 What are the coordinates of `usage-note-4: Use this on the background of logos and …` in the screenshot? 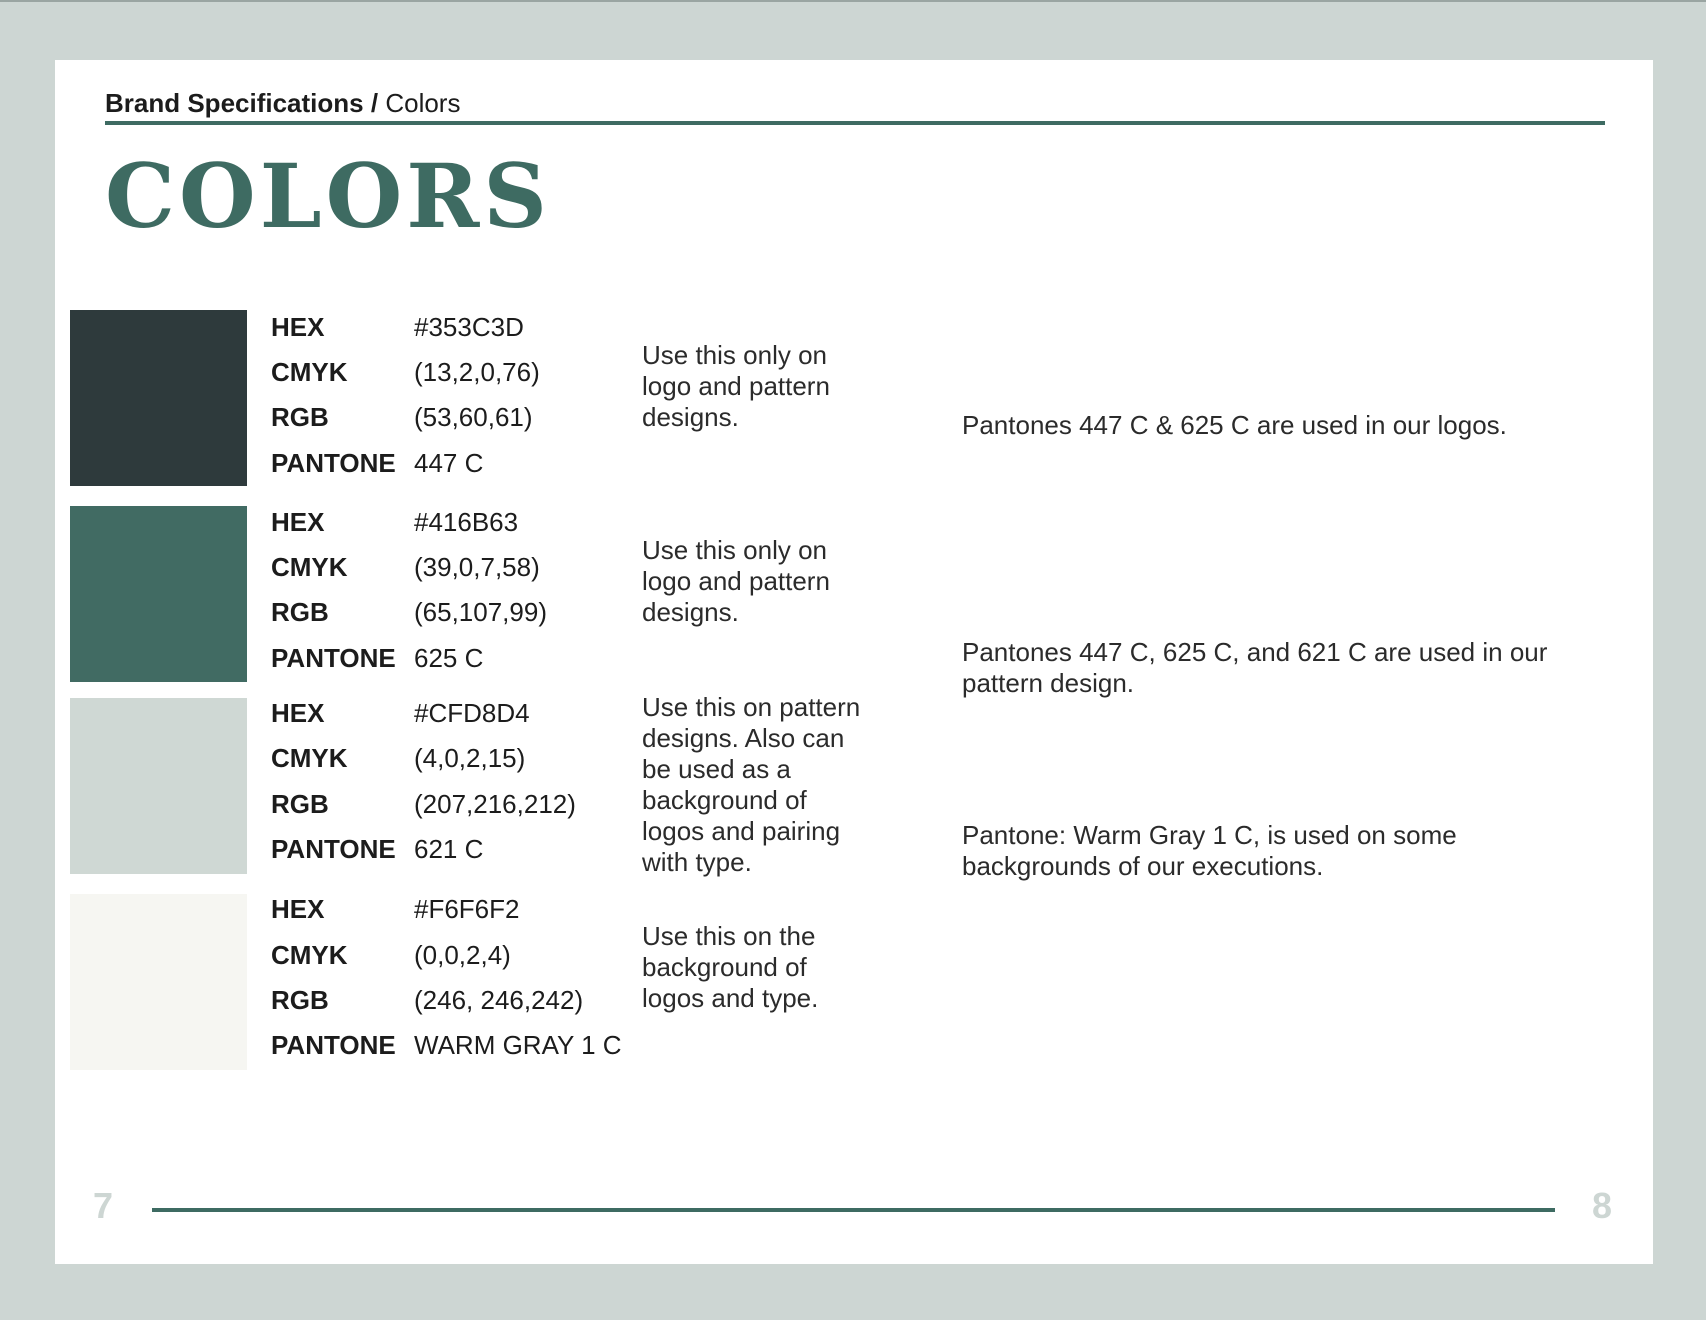 It's located at (730, 967).